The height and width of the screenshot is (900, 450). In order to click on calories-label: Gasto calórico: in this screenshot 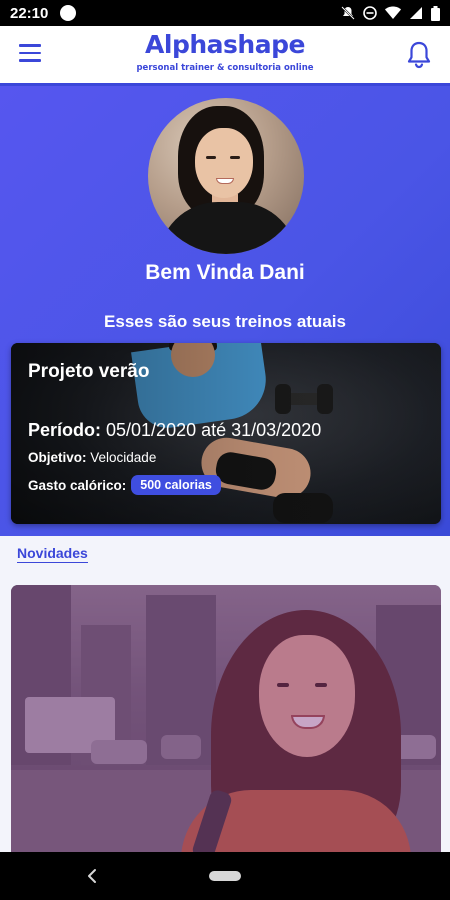, I will do `click(77, 485)`.